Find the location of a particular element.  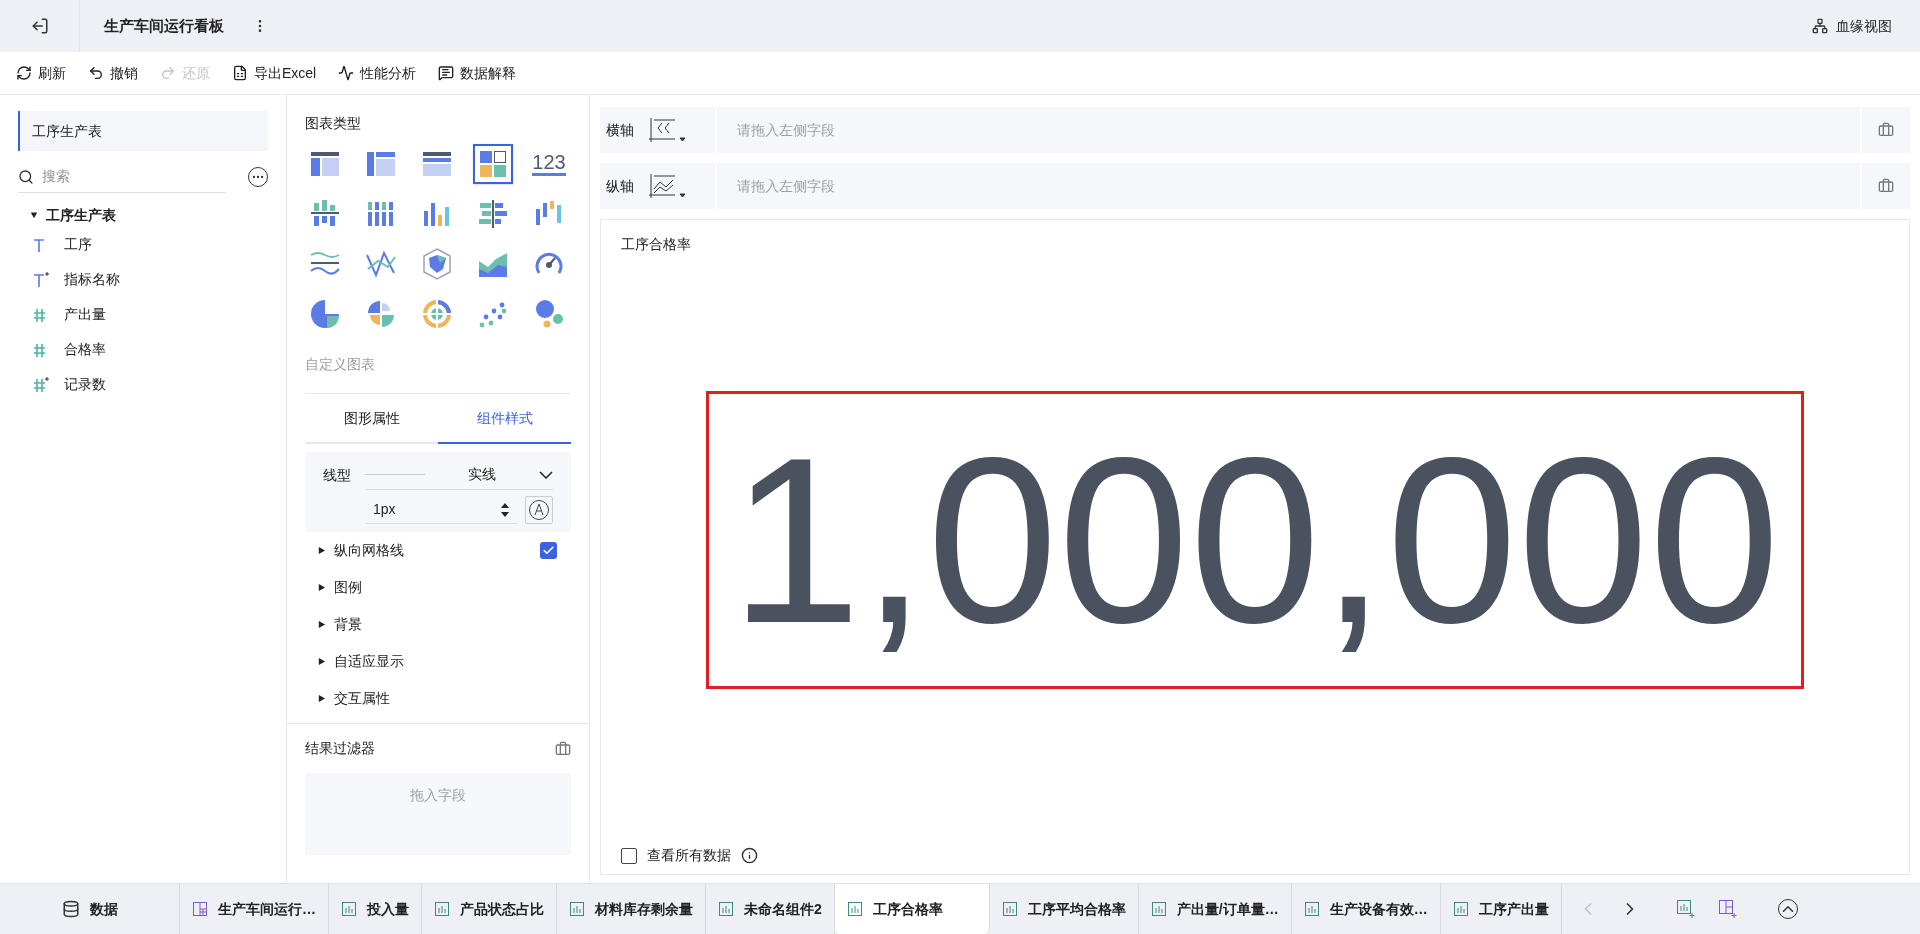

color-picker-button is located at coordinates (539, 510).